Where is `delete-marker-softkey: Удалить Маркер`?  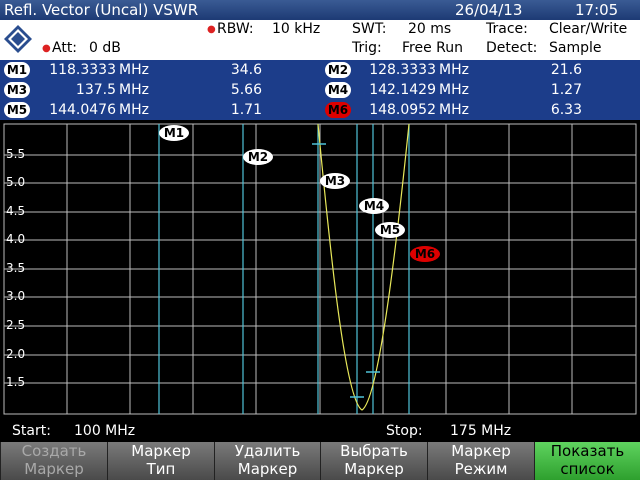
delete-marker-softkey: Удалить Маркер is located at coordinates (267, 461).